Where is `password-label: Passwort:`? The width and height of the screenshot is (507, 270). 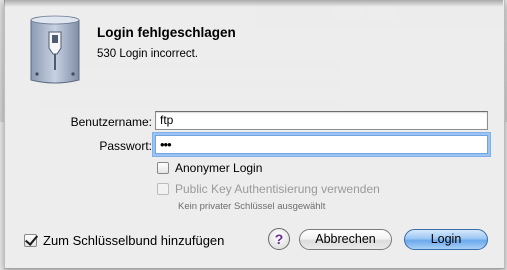
password-label: Passwort: is located at coordinates (125, 146).